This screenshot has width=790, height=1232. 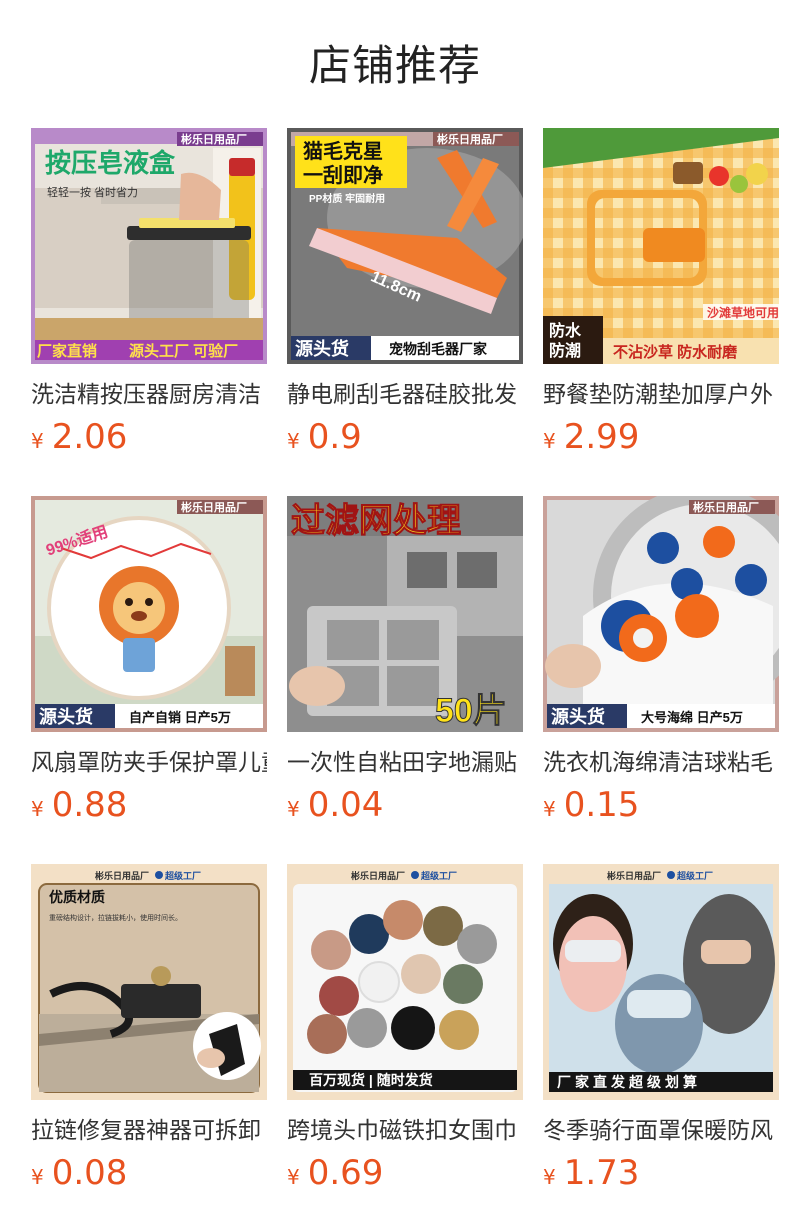 I want to click on buttons-tier: 超级工厂, so click(x=438, y=875).